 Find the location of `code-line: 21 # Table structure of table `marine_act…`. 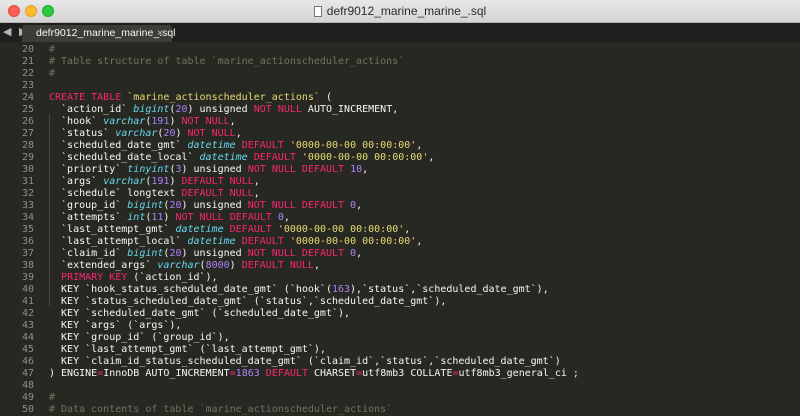

code-line: 21 # Table structure of table `marine_act… is located at coordinates (400, 62).